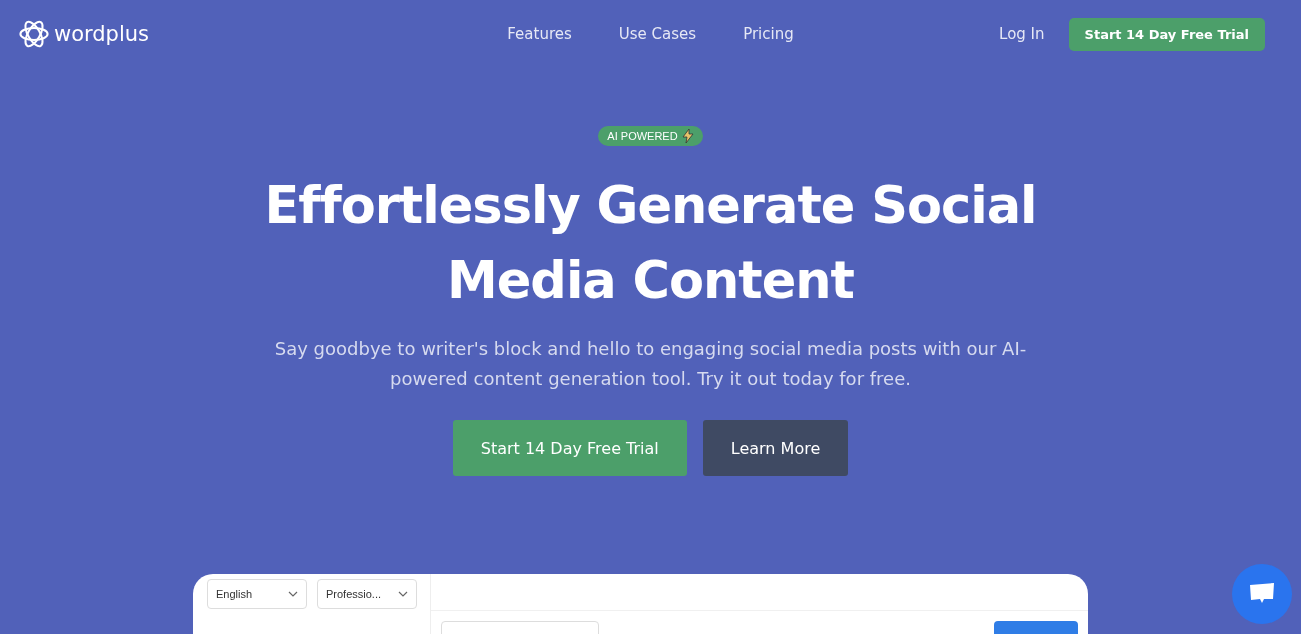 The width and height of the screenshot is (1301, 634). I want to click on nav-link: Features, so click(539, 34).